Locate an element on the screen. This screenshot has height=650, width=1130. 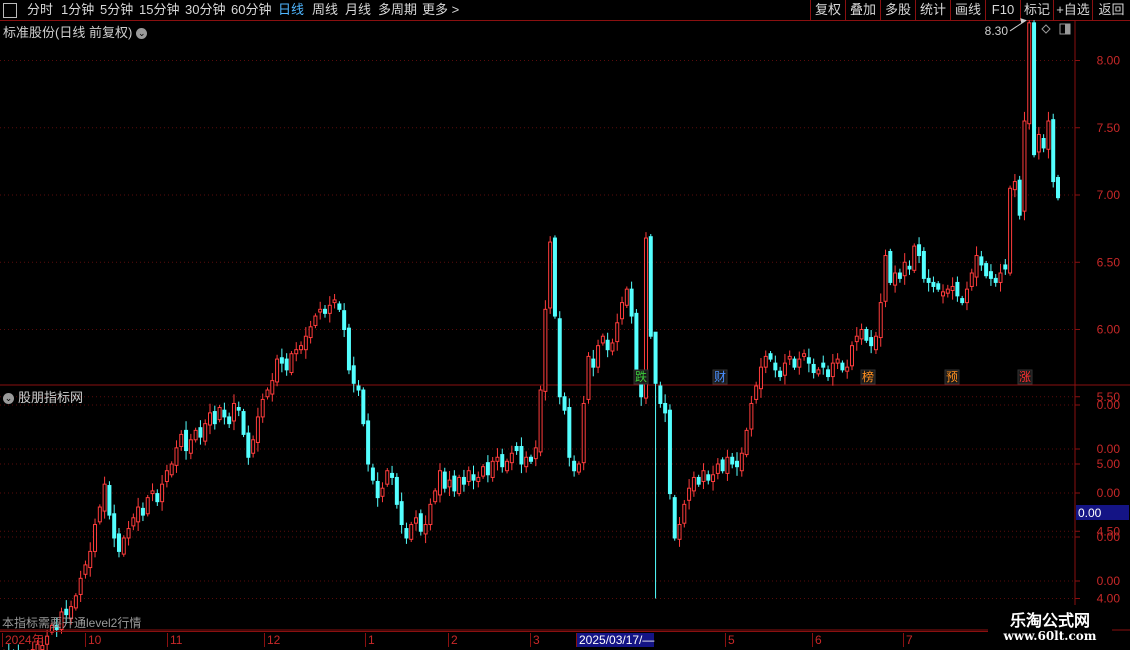
event-tag-label: 榜 is located at coordinates (868, 376).